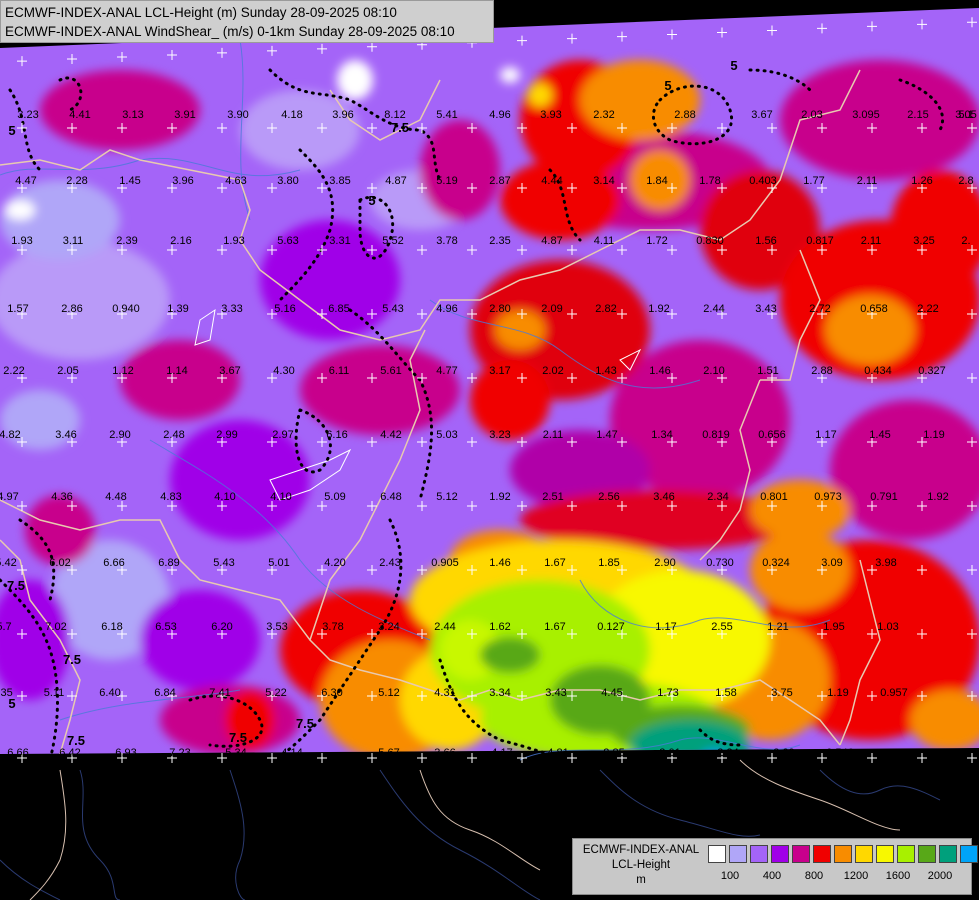  Describe the element at coordinates (499, 693) in the screenshot. I see `value-label: 3.34` at that location.